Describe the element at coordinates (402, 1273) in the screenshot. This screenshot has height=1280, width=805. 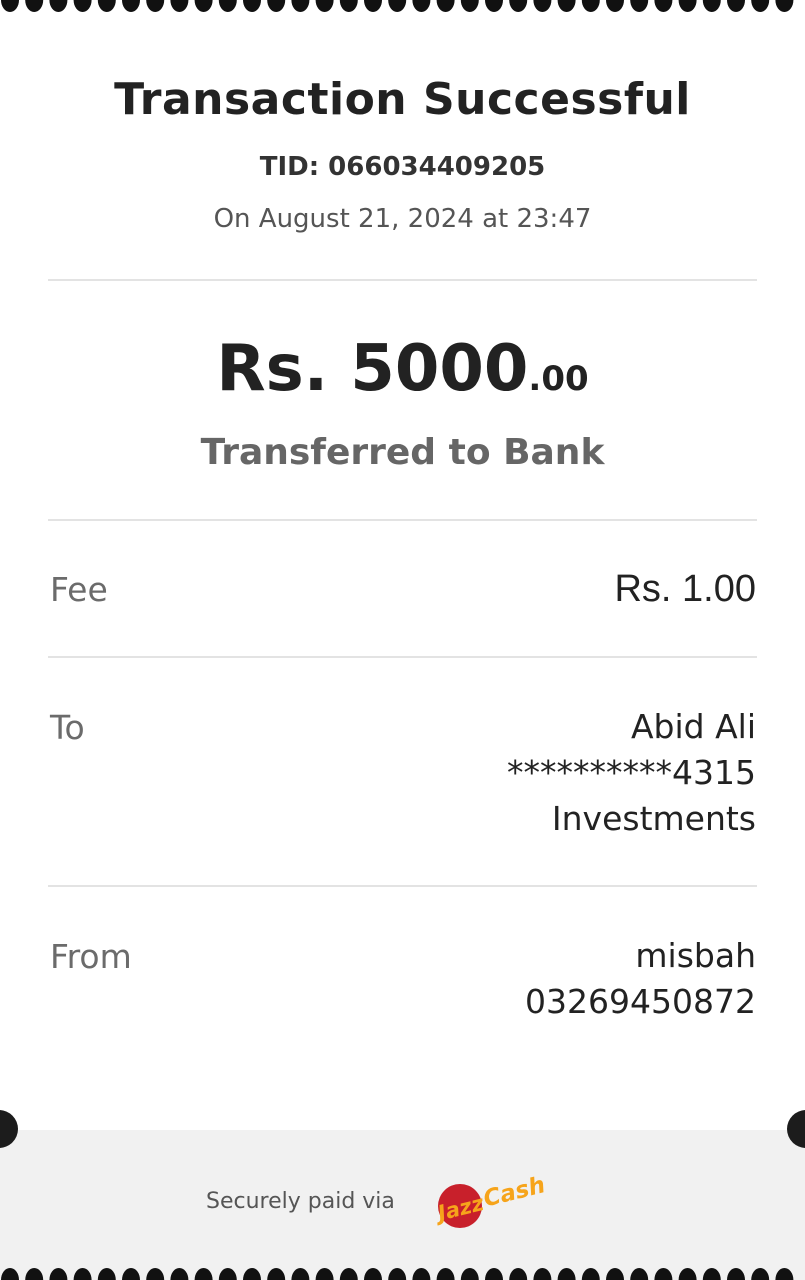
I see `bottom-perforation` at that location.